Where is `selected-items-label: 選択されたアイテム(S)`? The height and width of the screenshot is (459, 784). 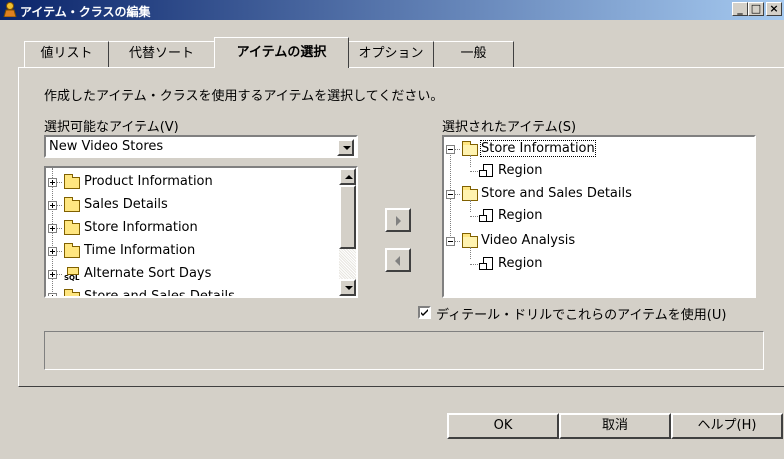 selected-items-label: 選択されたアイテム(S) is located at coordinates (509, 127).